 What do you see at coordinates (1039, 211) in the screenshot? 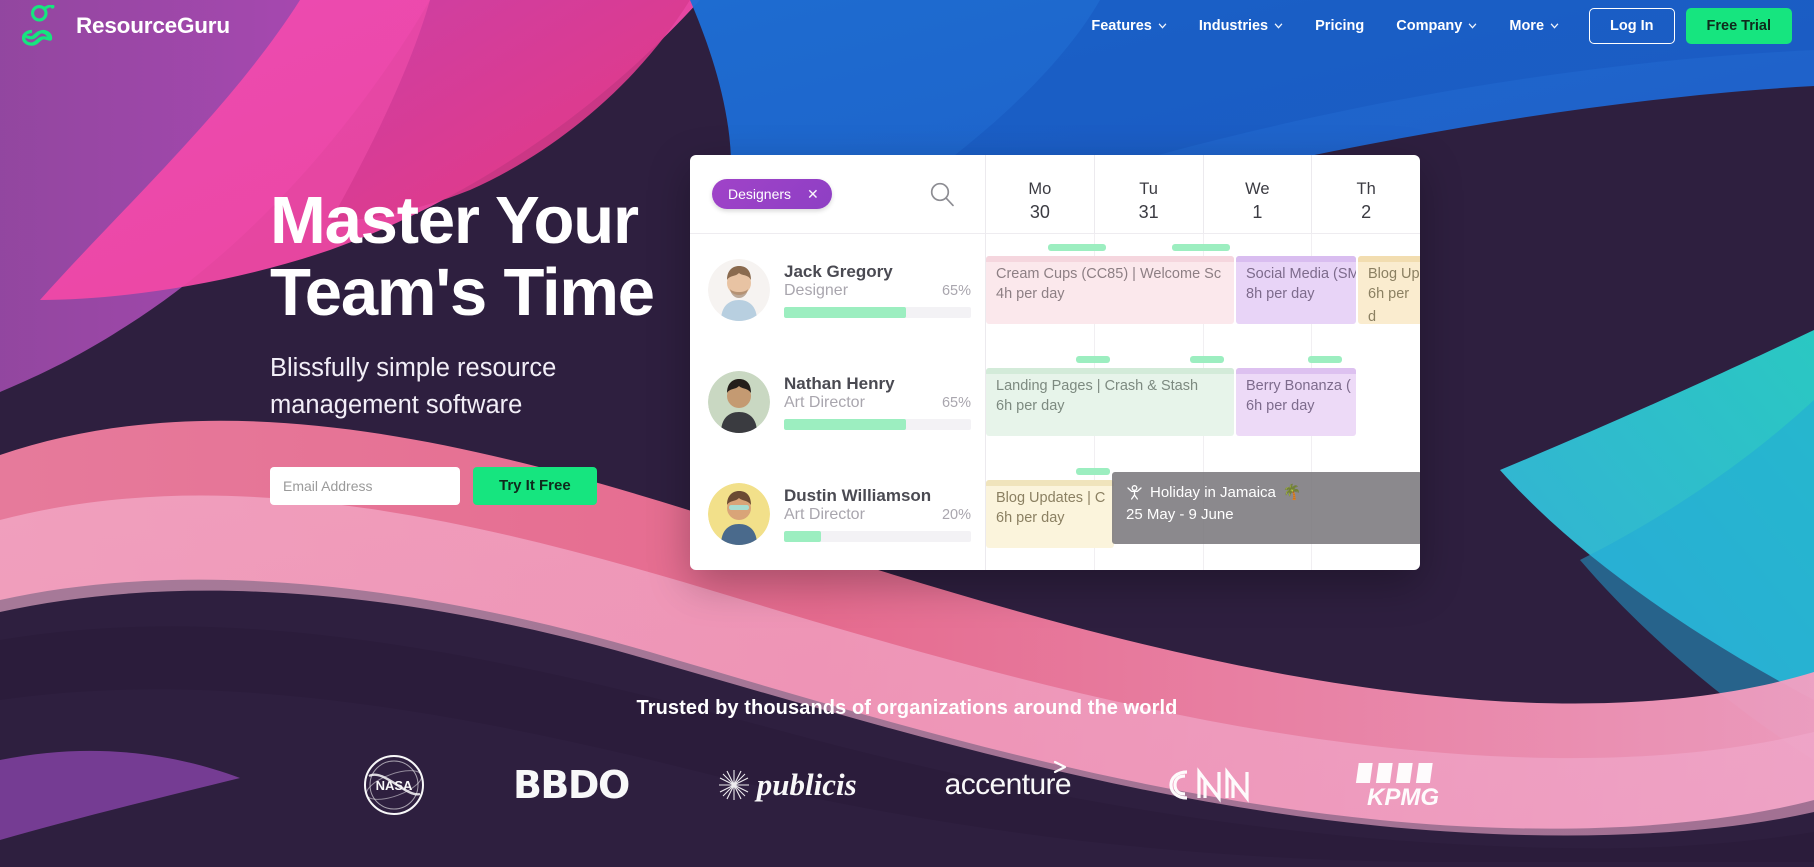
I see `date-num: 30` at bounding box center [1039, 211].